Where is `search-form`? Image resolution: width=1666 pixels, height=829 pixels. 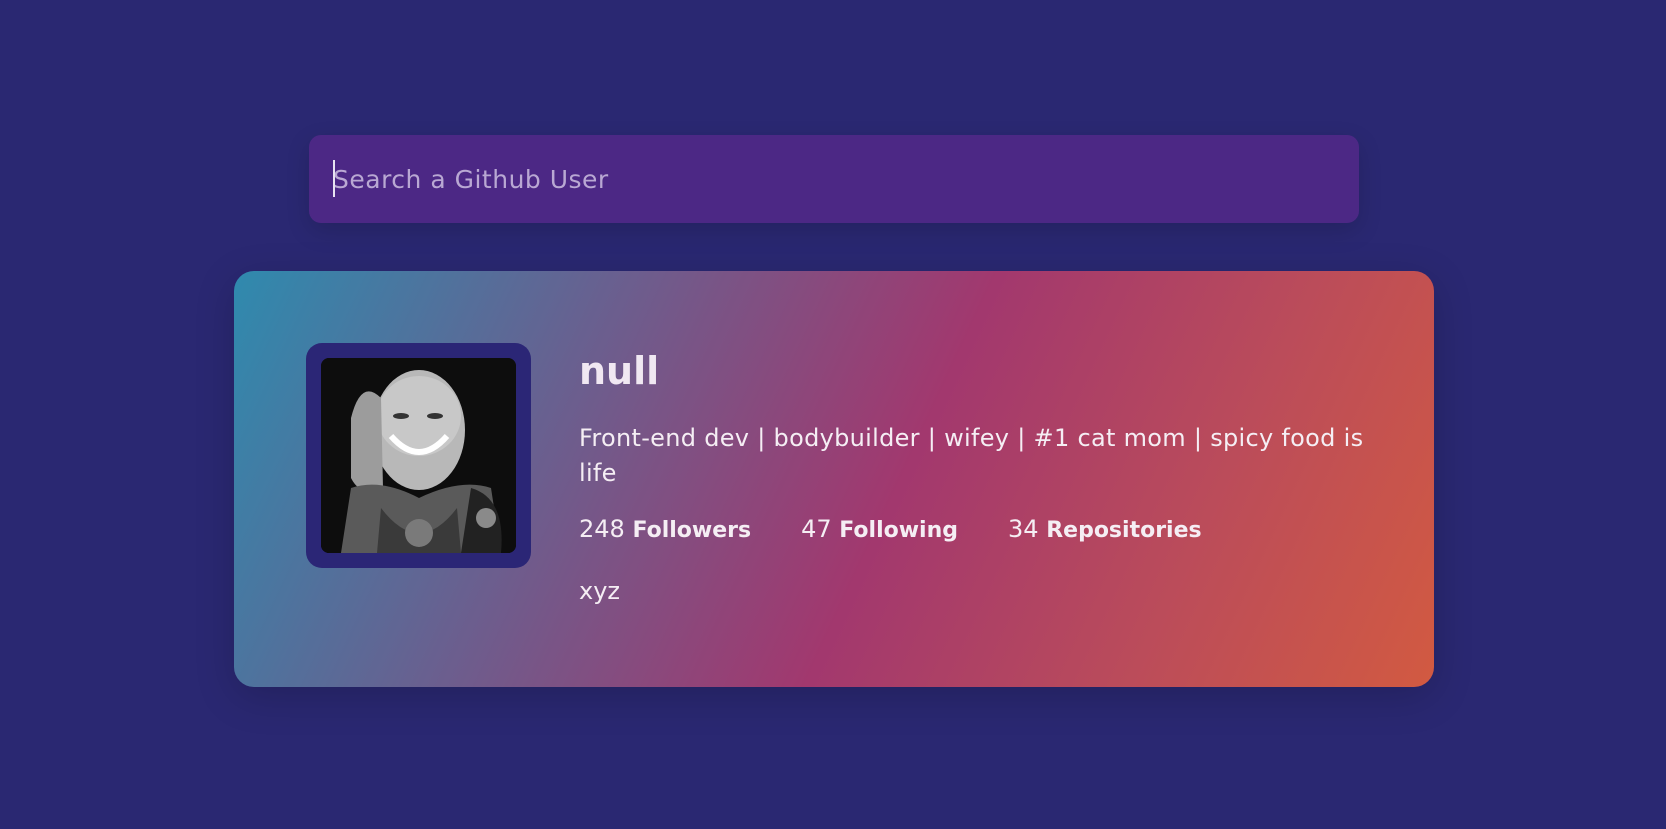 search-form is located at coordinates (834, 179).